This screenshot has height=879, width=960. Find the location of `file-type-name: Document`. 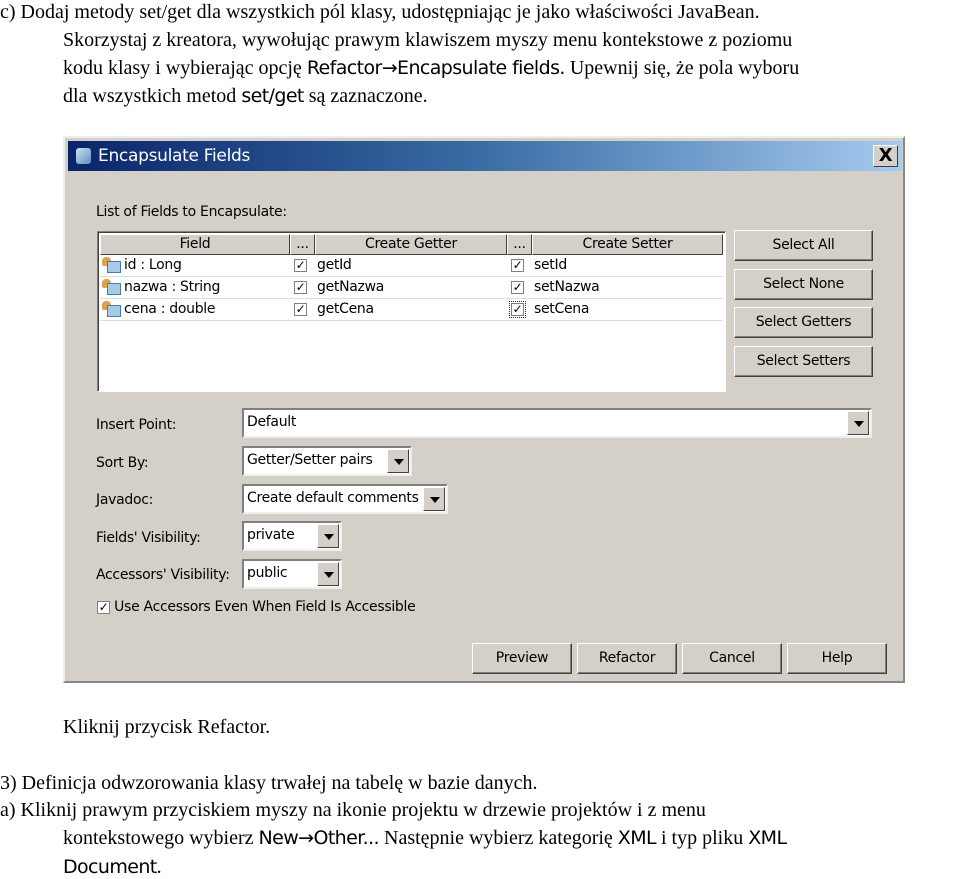

file-type-name: Document is located at coordinates (110, 867).